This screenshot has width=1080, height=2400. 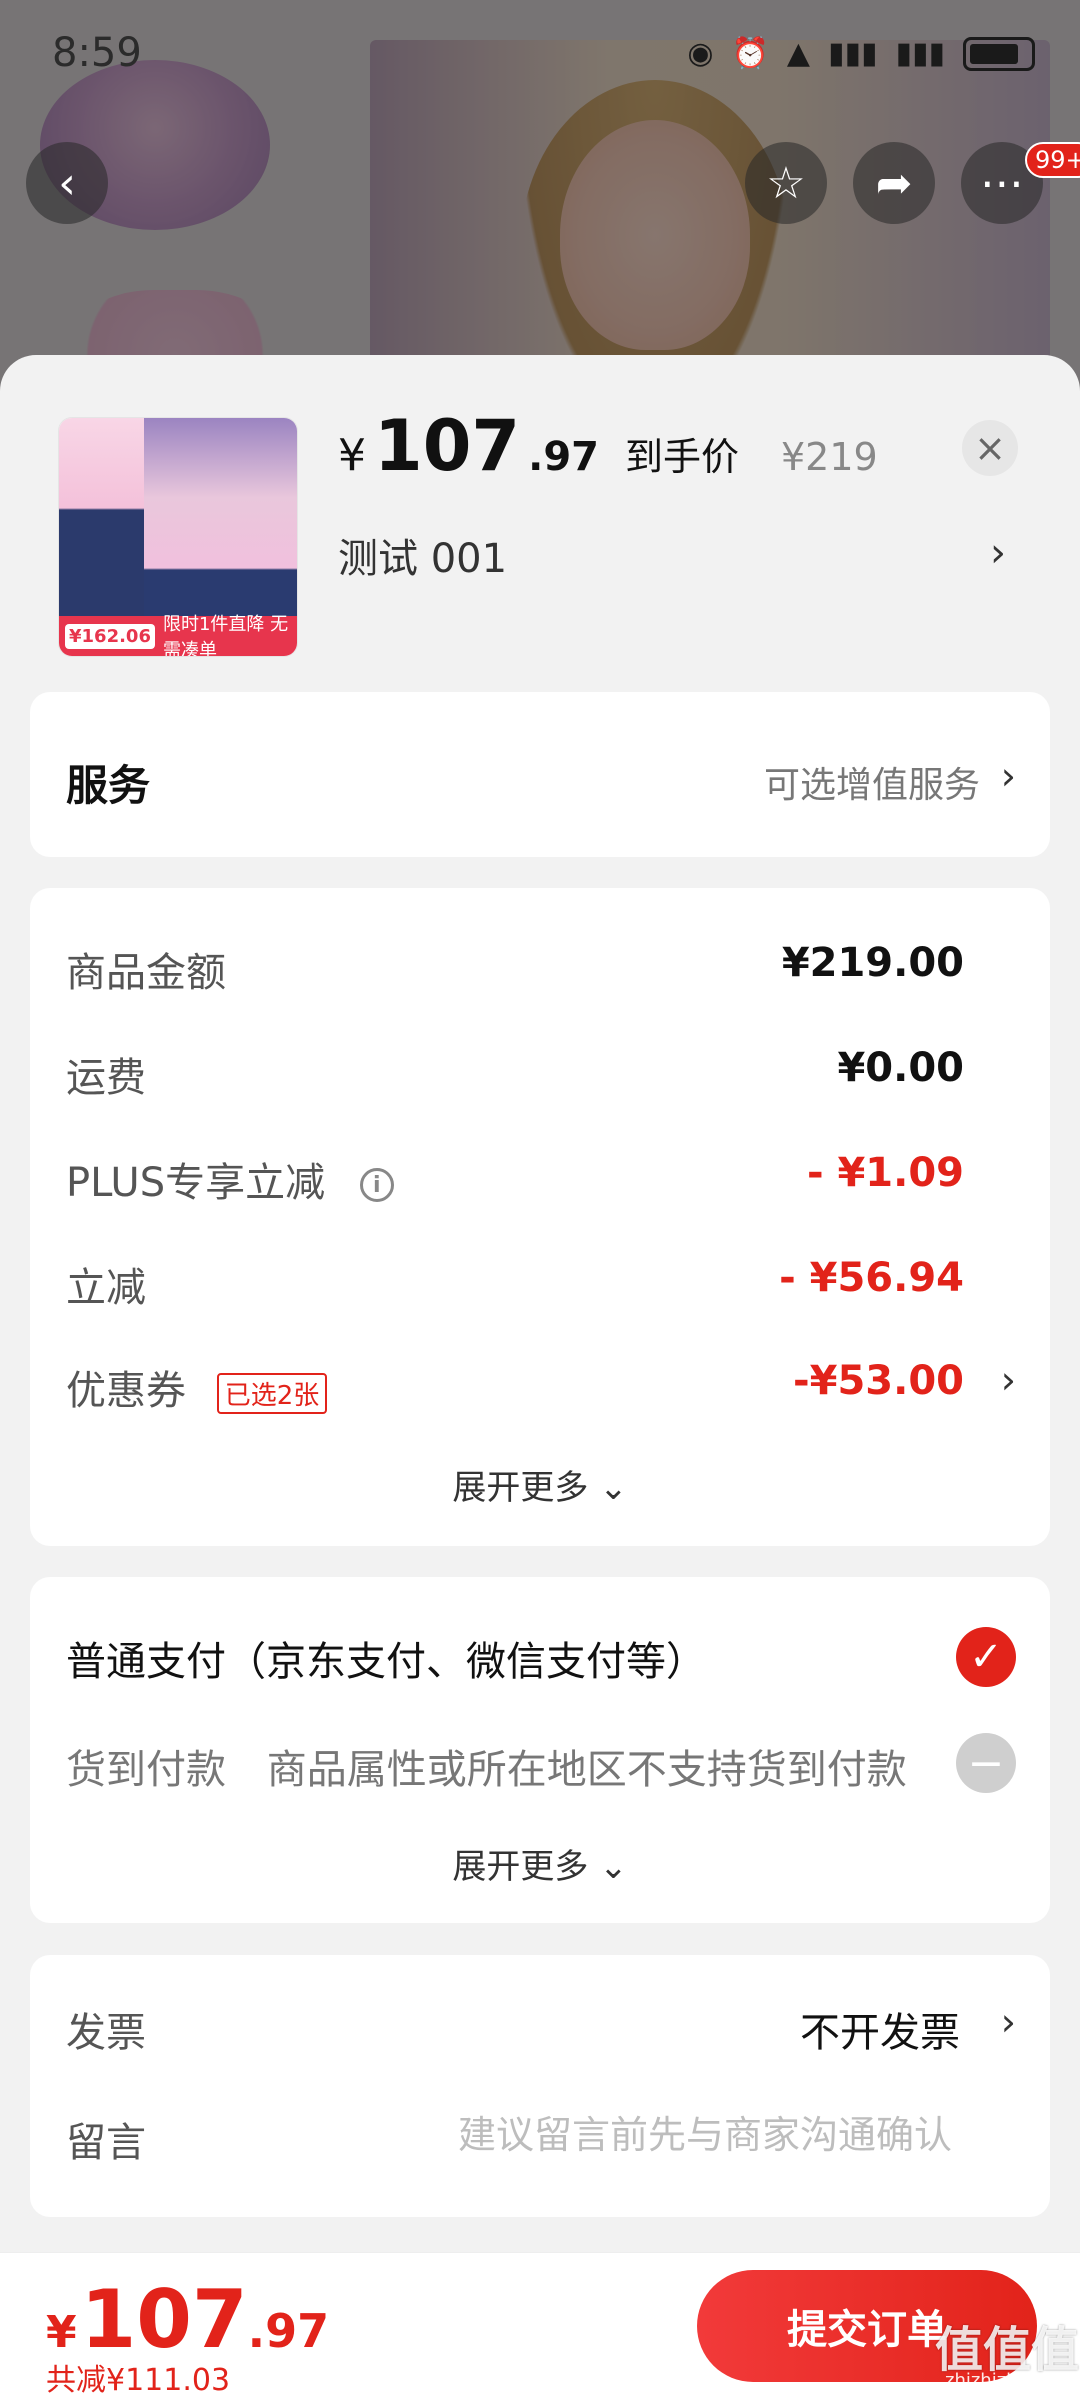 I want to click on product-thumbnail: ¥162.06 限时1件直降 无需凑单, so click(x=178, y=537).